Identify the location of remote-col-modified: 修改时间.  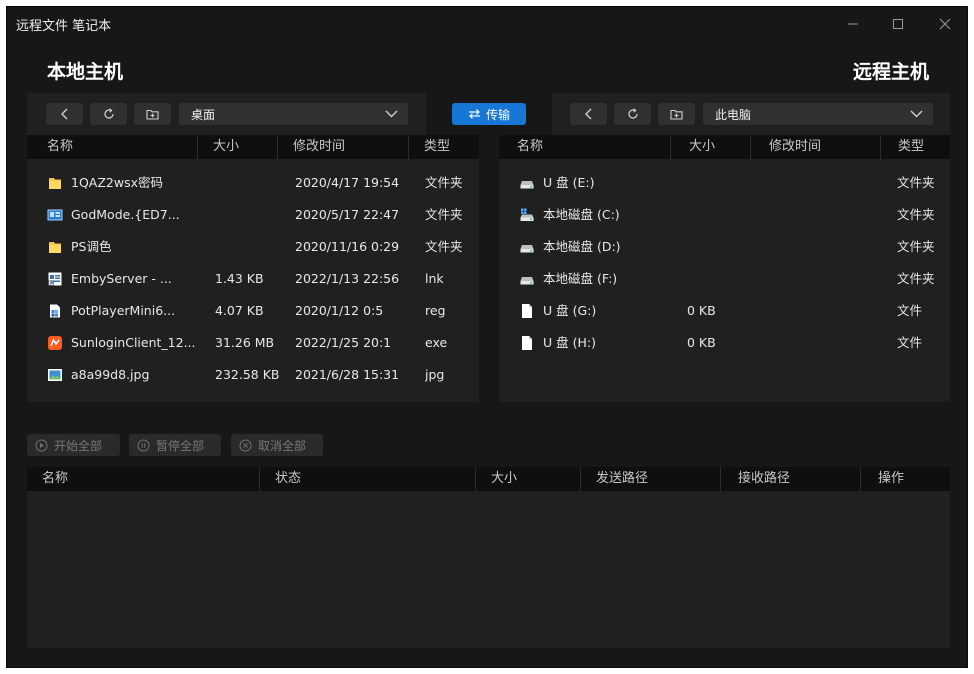
(791, 147).